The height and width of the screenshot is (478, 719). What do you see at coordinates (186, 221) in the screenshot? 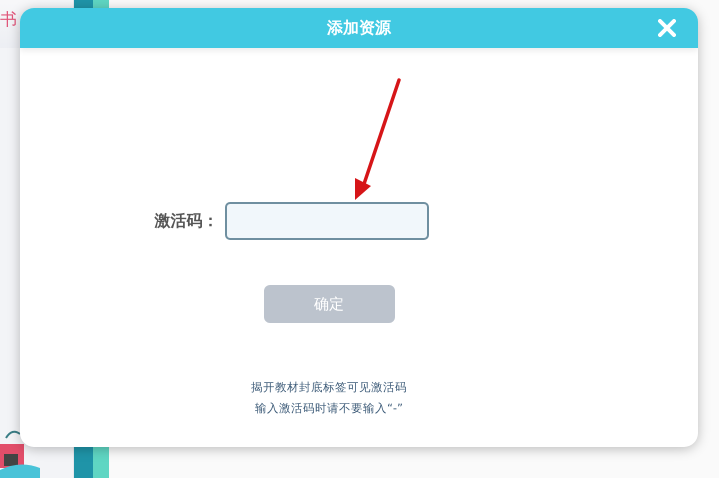
I see `field-label: 激活码：` at bounding box center [186, 221].